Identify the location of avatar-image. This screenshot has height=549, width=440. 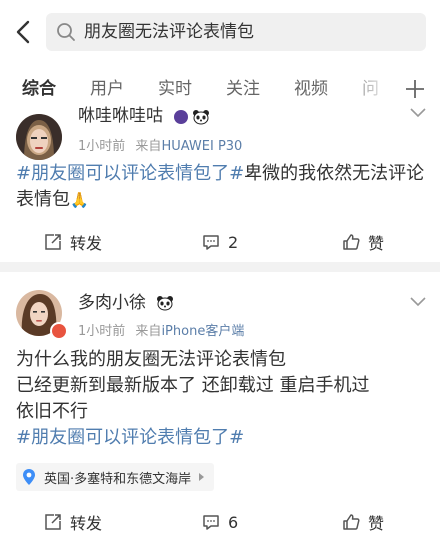
(39, 137).